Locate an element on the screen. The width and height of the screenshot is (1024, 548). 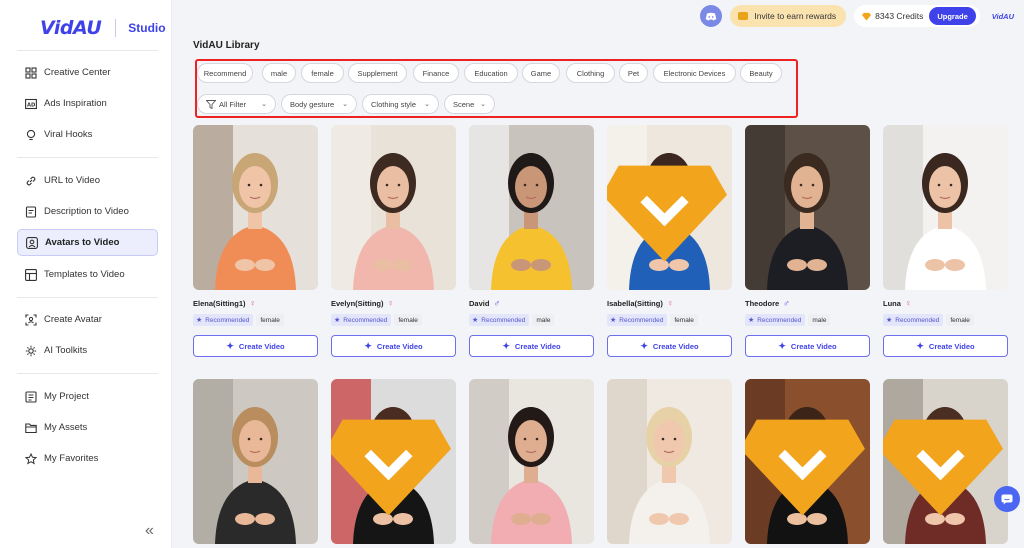
avatar-name: Elena(Sitting1) is located at coordinates (219, 303).